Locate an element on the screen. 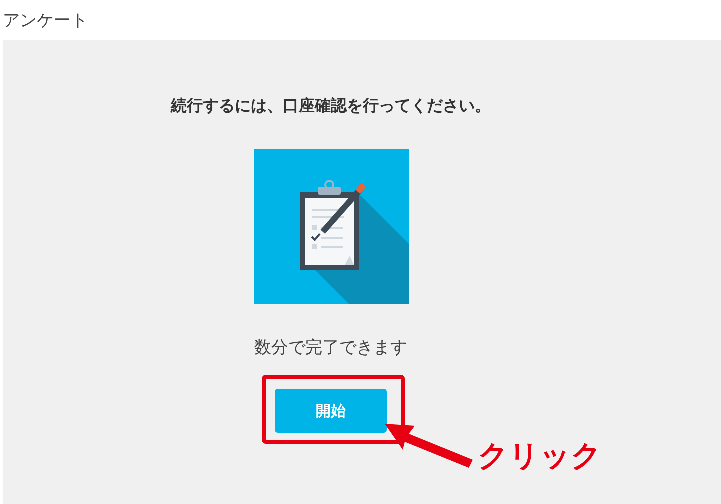 Image resolution: width=721 pixels, height=504 pixels. page-title: アンケート is located at coordinates (45, 21).